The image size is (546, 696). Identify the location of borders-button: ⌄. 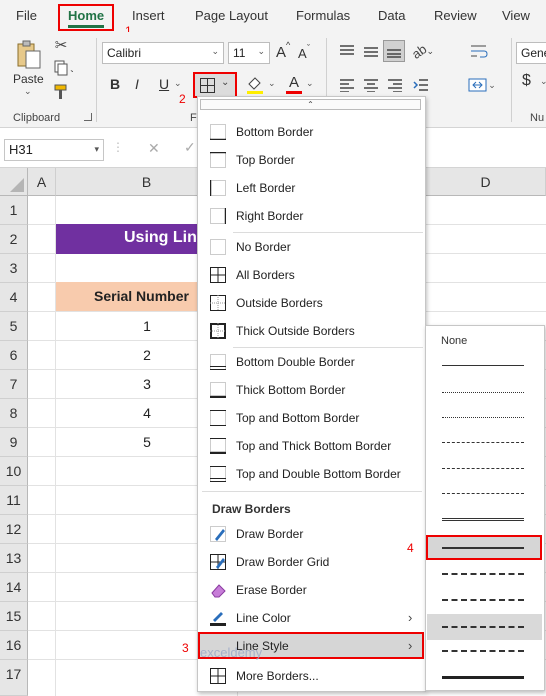
(215, 85).